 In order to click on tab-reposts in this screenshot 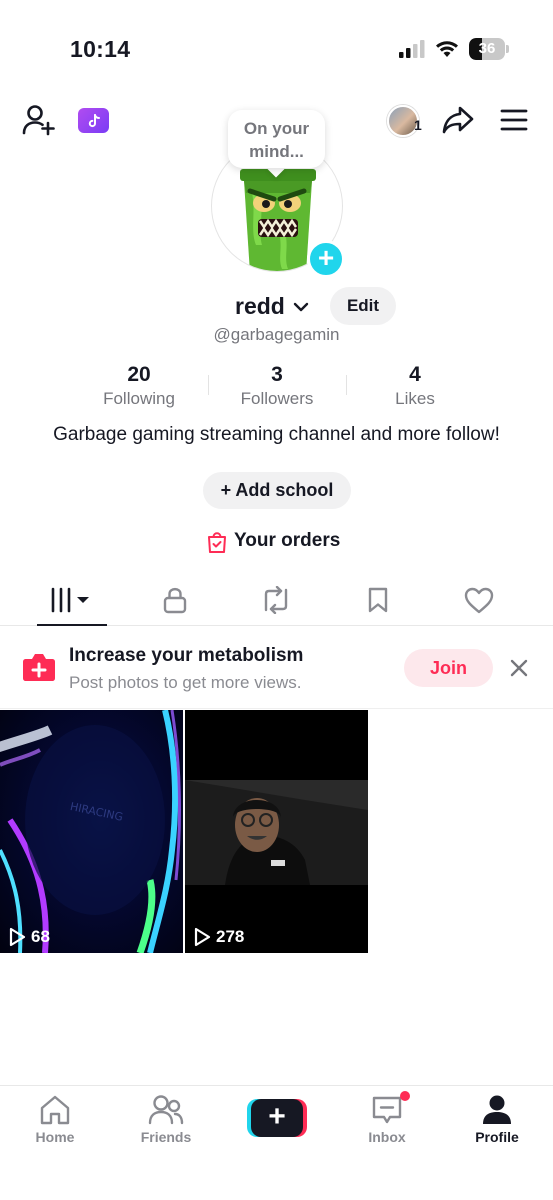, I will do `click(276, 600)`.